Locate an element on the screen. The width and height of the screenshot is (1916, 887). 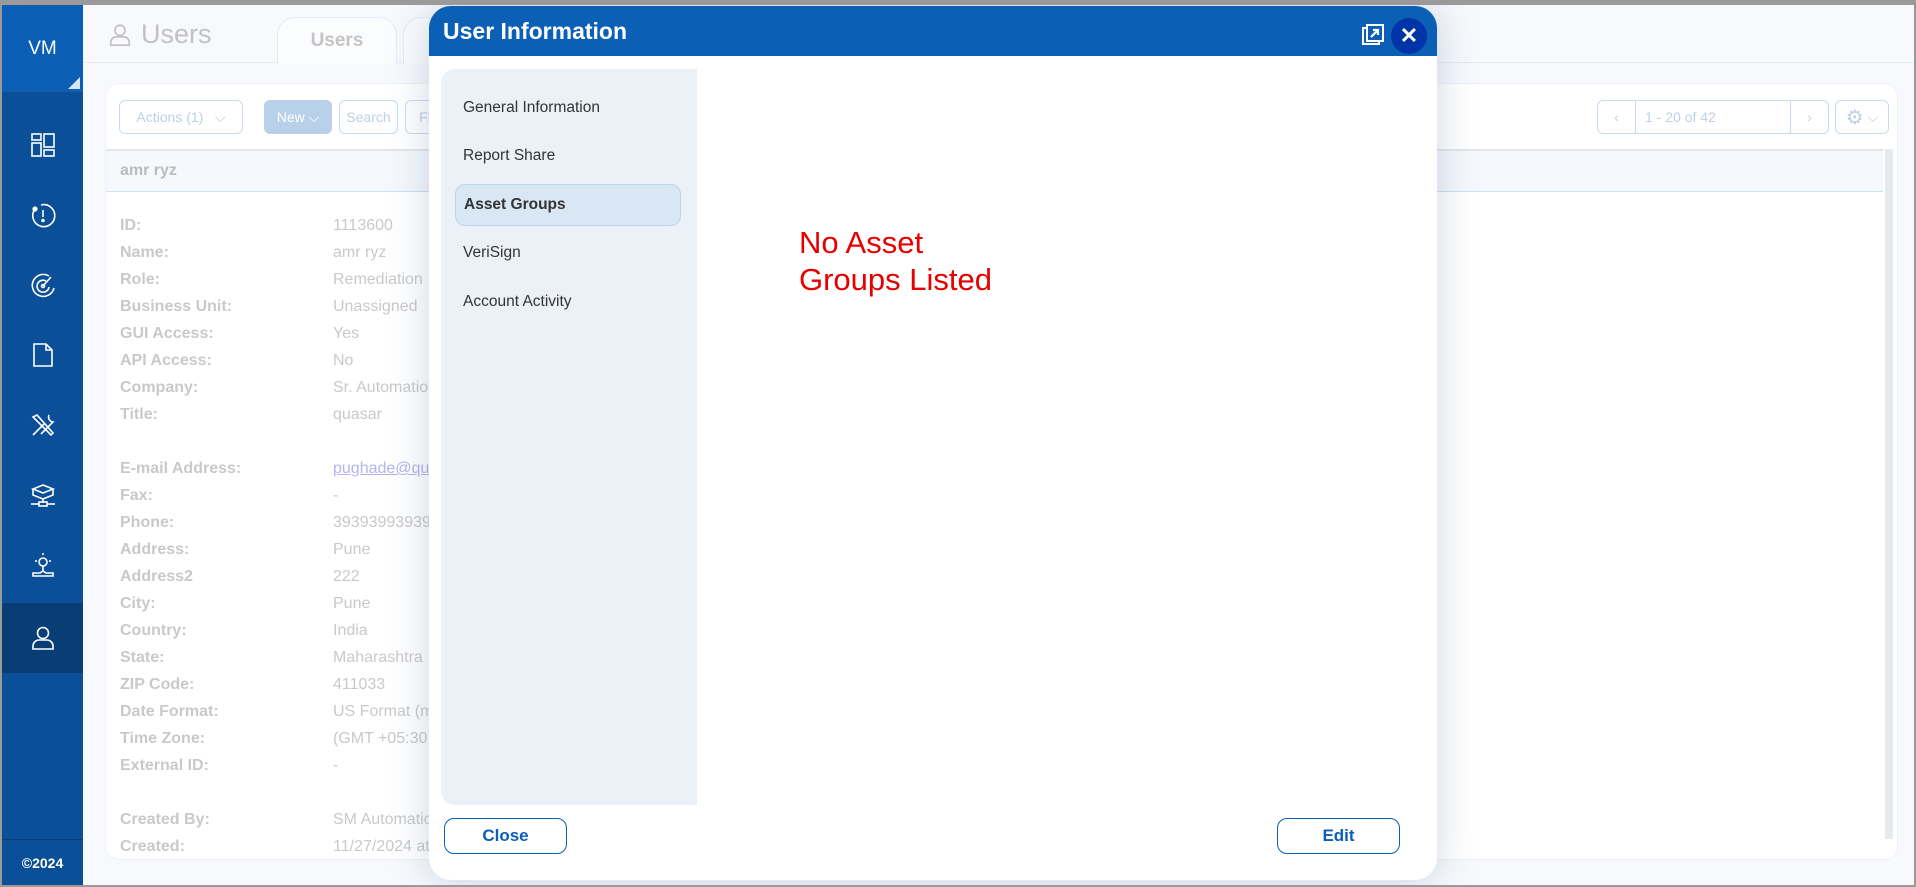
radar-icon is located at coordinates (42, 285).